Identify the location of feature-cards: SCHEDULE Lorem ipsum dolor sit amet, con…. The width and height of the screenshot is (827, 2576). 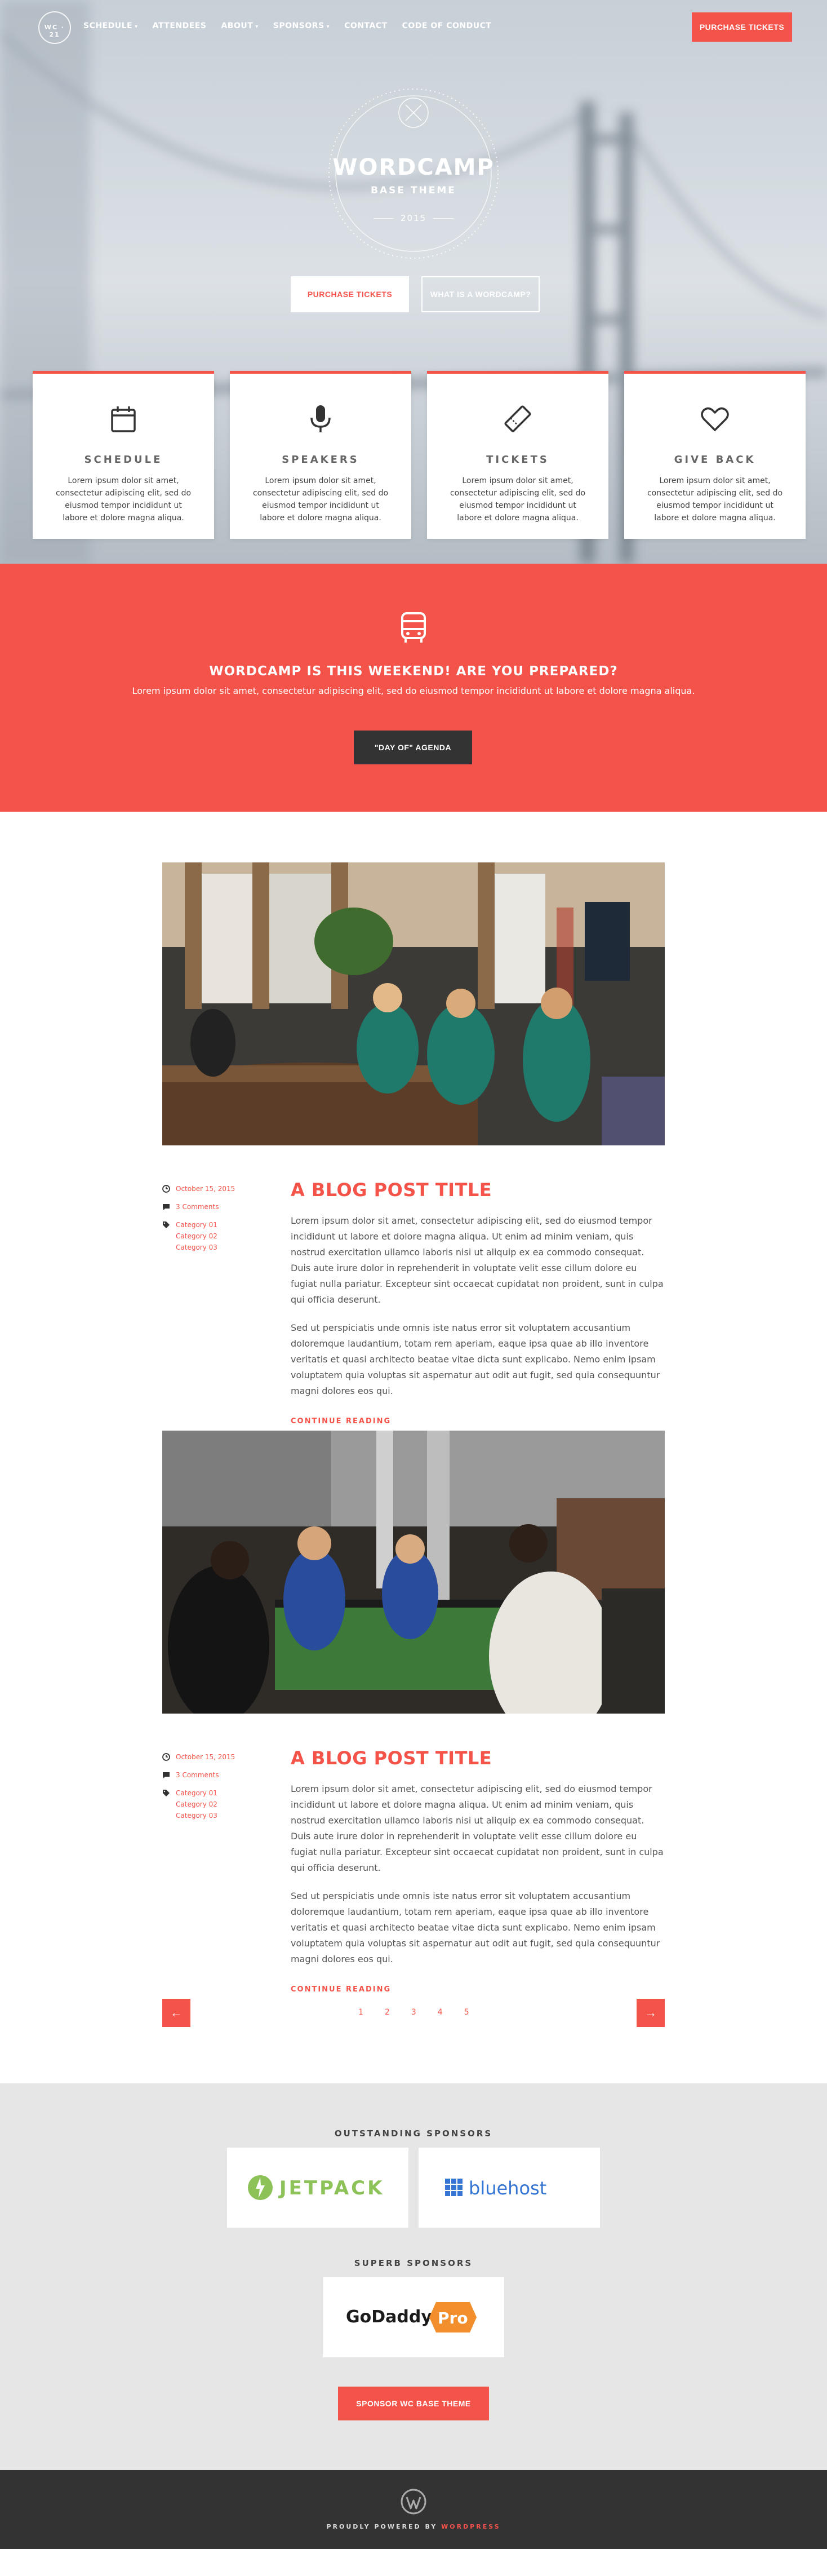
(419, 455).